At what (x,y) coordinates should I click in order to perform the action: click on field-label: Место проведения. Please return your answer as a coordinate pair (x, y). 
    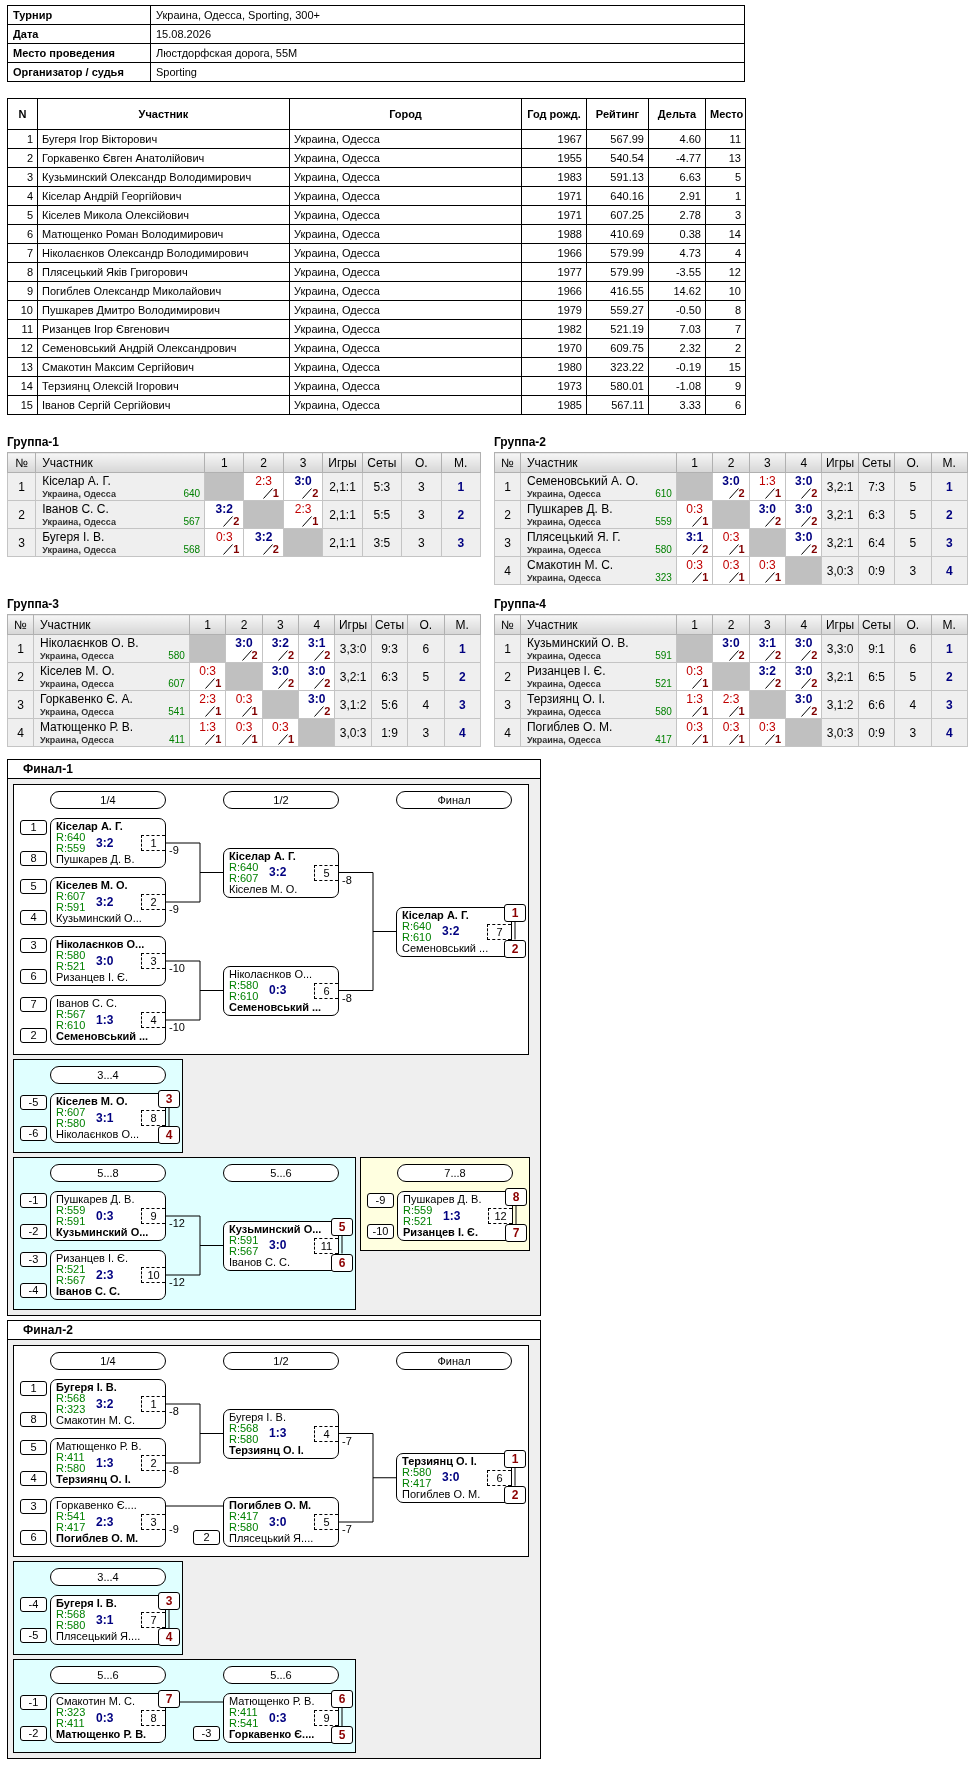
    Looking at the image, I should click on (79, 53).